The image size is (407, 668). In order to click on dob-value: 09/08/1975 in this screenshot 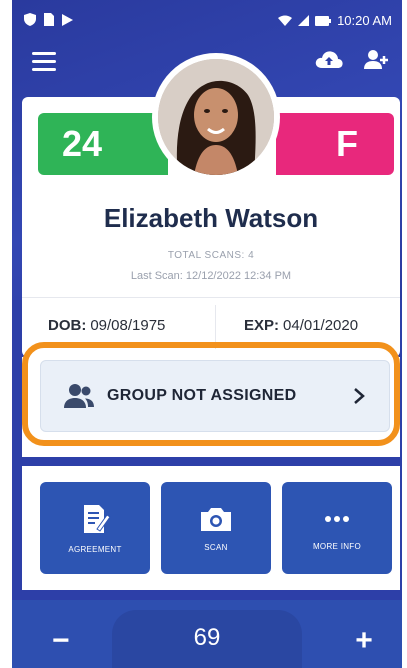, I will do `click(128, 325)`.